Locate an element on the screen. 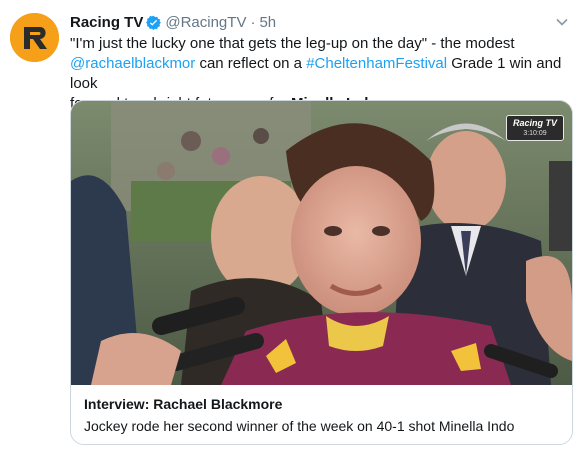 Image resolution: width=582 pixels, height=455 pixels. hashtag-link: #CheltenhamFestival is located at coordinates (376, 63).